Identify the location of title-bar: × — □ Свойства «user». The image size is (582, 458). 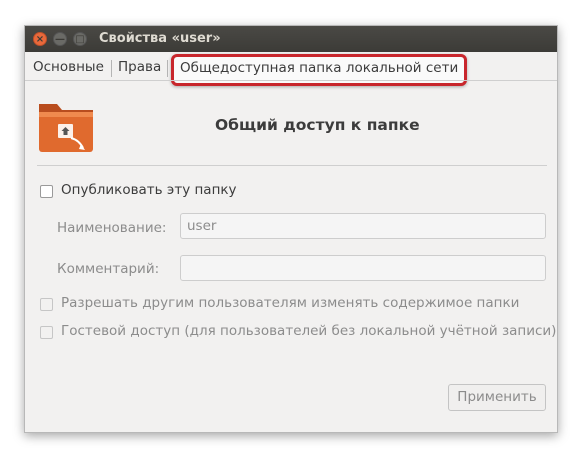
(291, 39).